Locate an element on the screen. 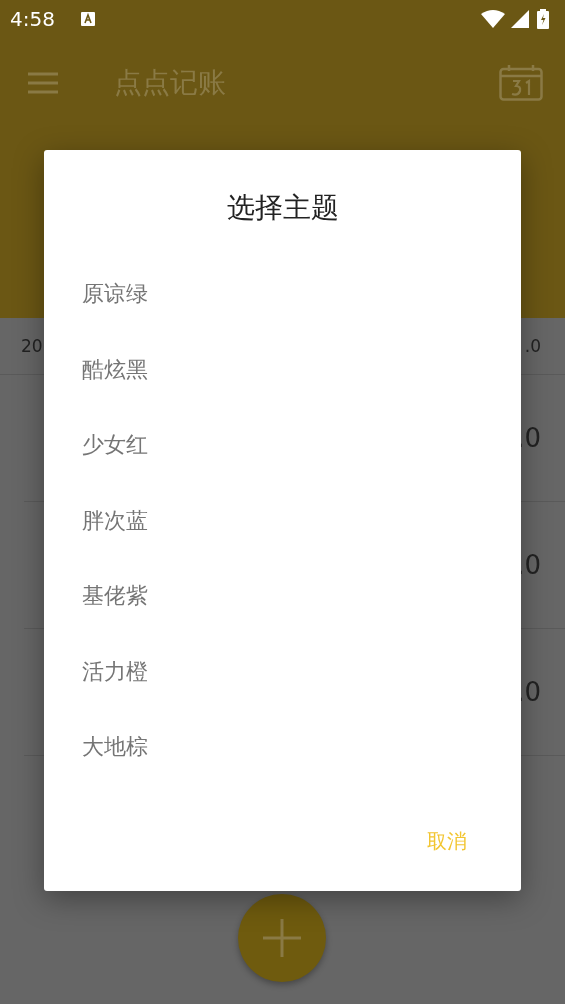  battery-icon is located at coordinates (543, 19).